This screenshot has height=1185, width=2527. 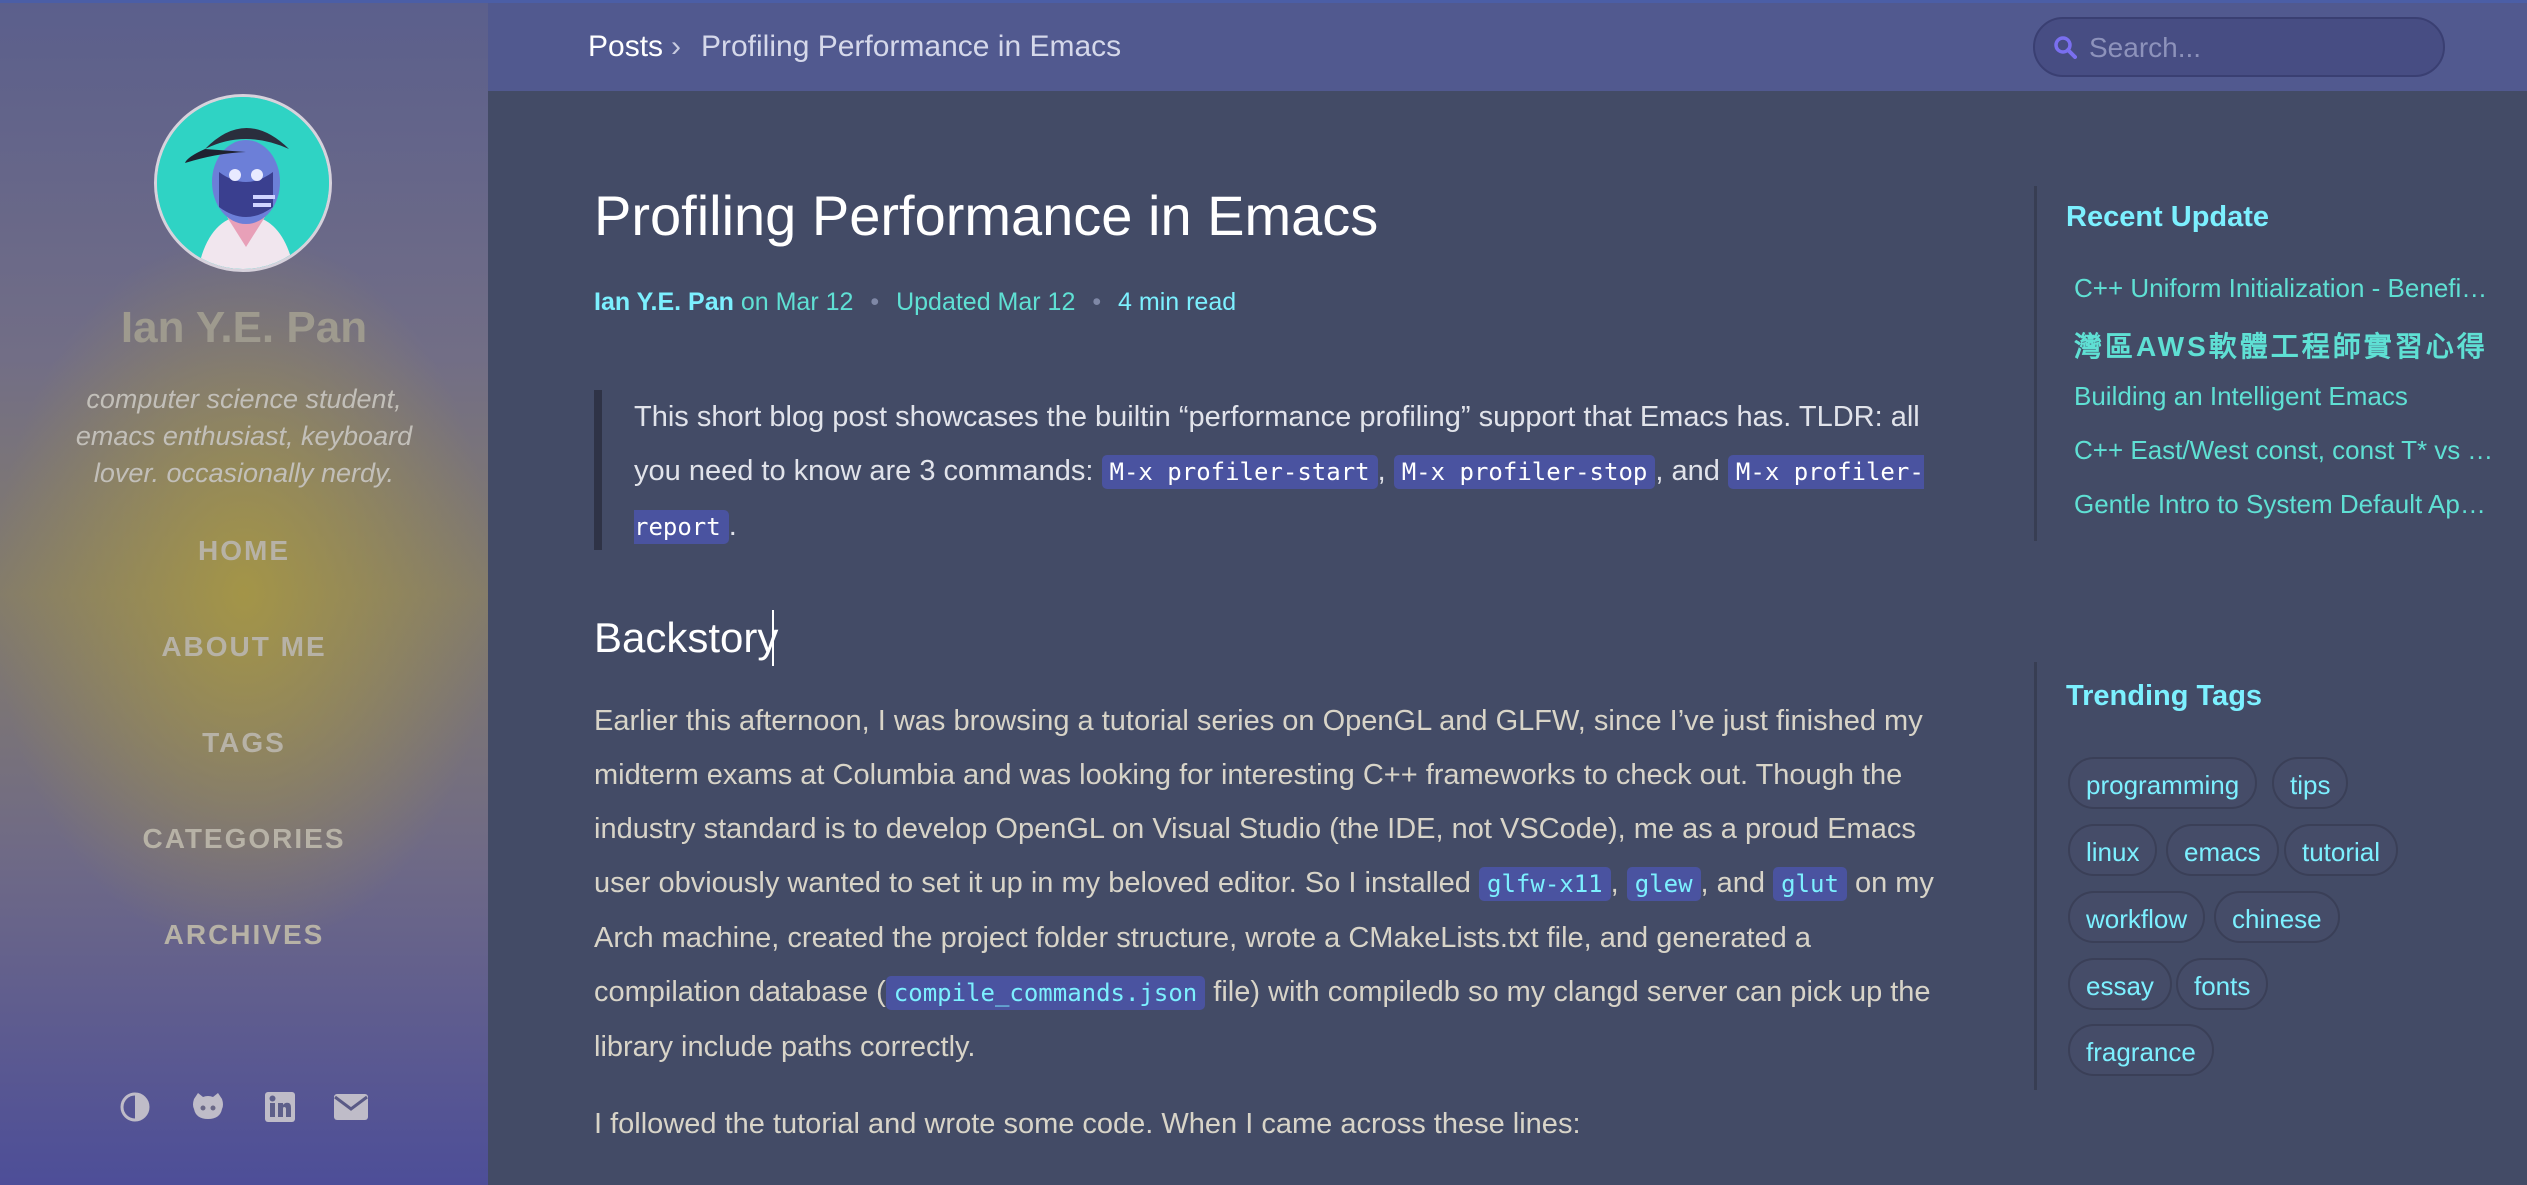 I want to click on nav-tags: TAGS, so click(x=244, y=743).